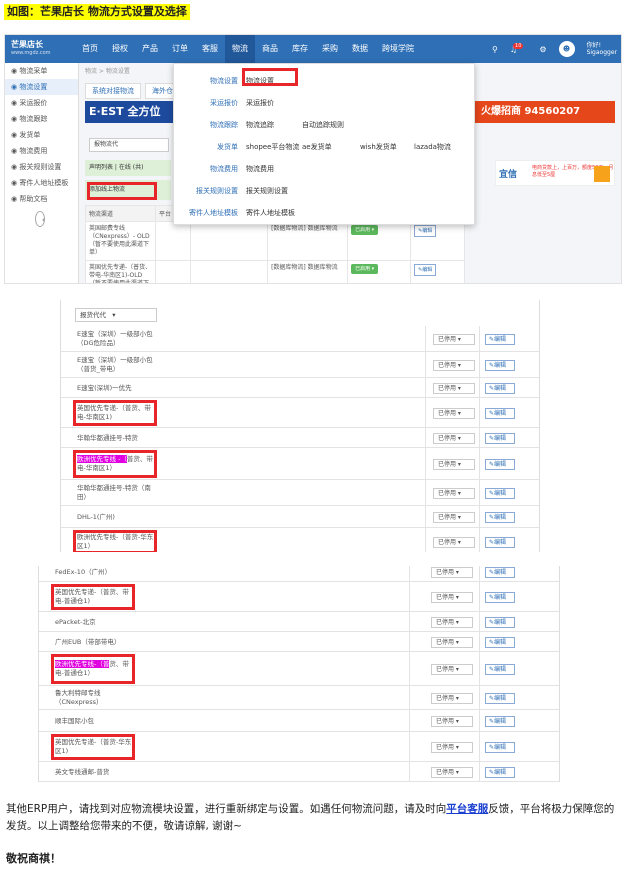 This screenshot has width=626, height=870. I want to click on carrier-select: 报货代代 ▾, so click(116, 315).